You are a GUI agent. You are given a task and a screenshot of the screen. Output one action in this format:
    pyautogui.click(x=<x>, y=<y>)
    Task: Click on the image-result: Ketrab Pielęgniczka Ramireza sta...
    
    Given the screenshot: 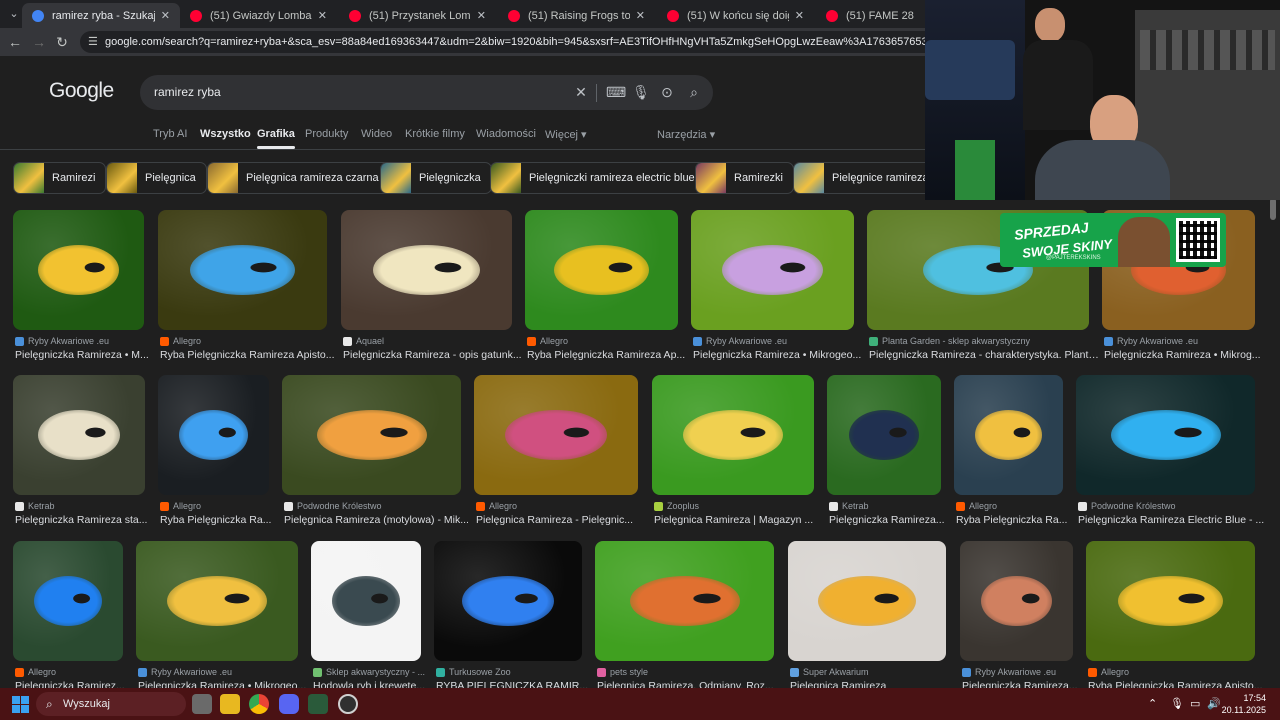 What is the action you would take?
    pyautogui.click(x=80, y=455)
    